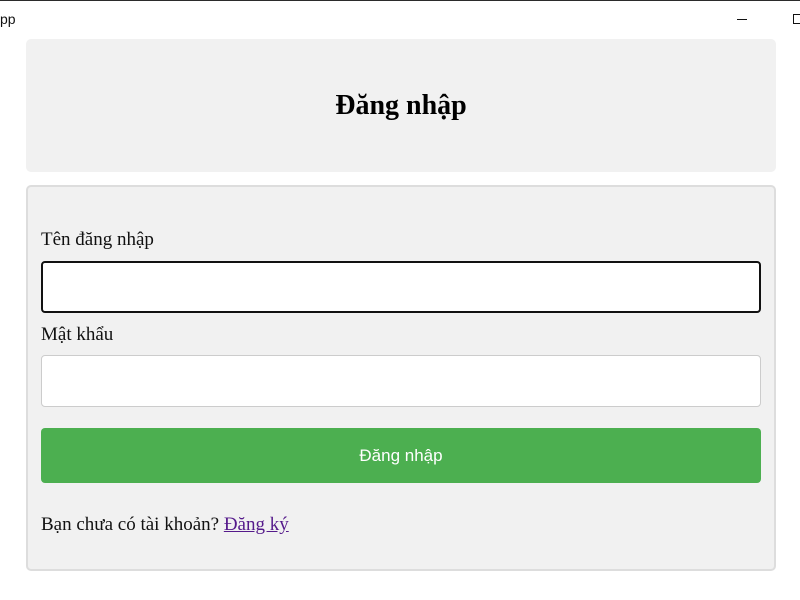 The height and width of the screenshot is (600, 800). I want to click on signup-row: Bạn chưa có tài khoản? Đăng ký, so click(165, 525).